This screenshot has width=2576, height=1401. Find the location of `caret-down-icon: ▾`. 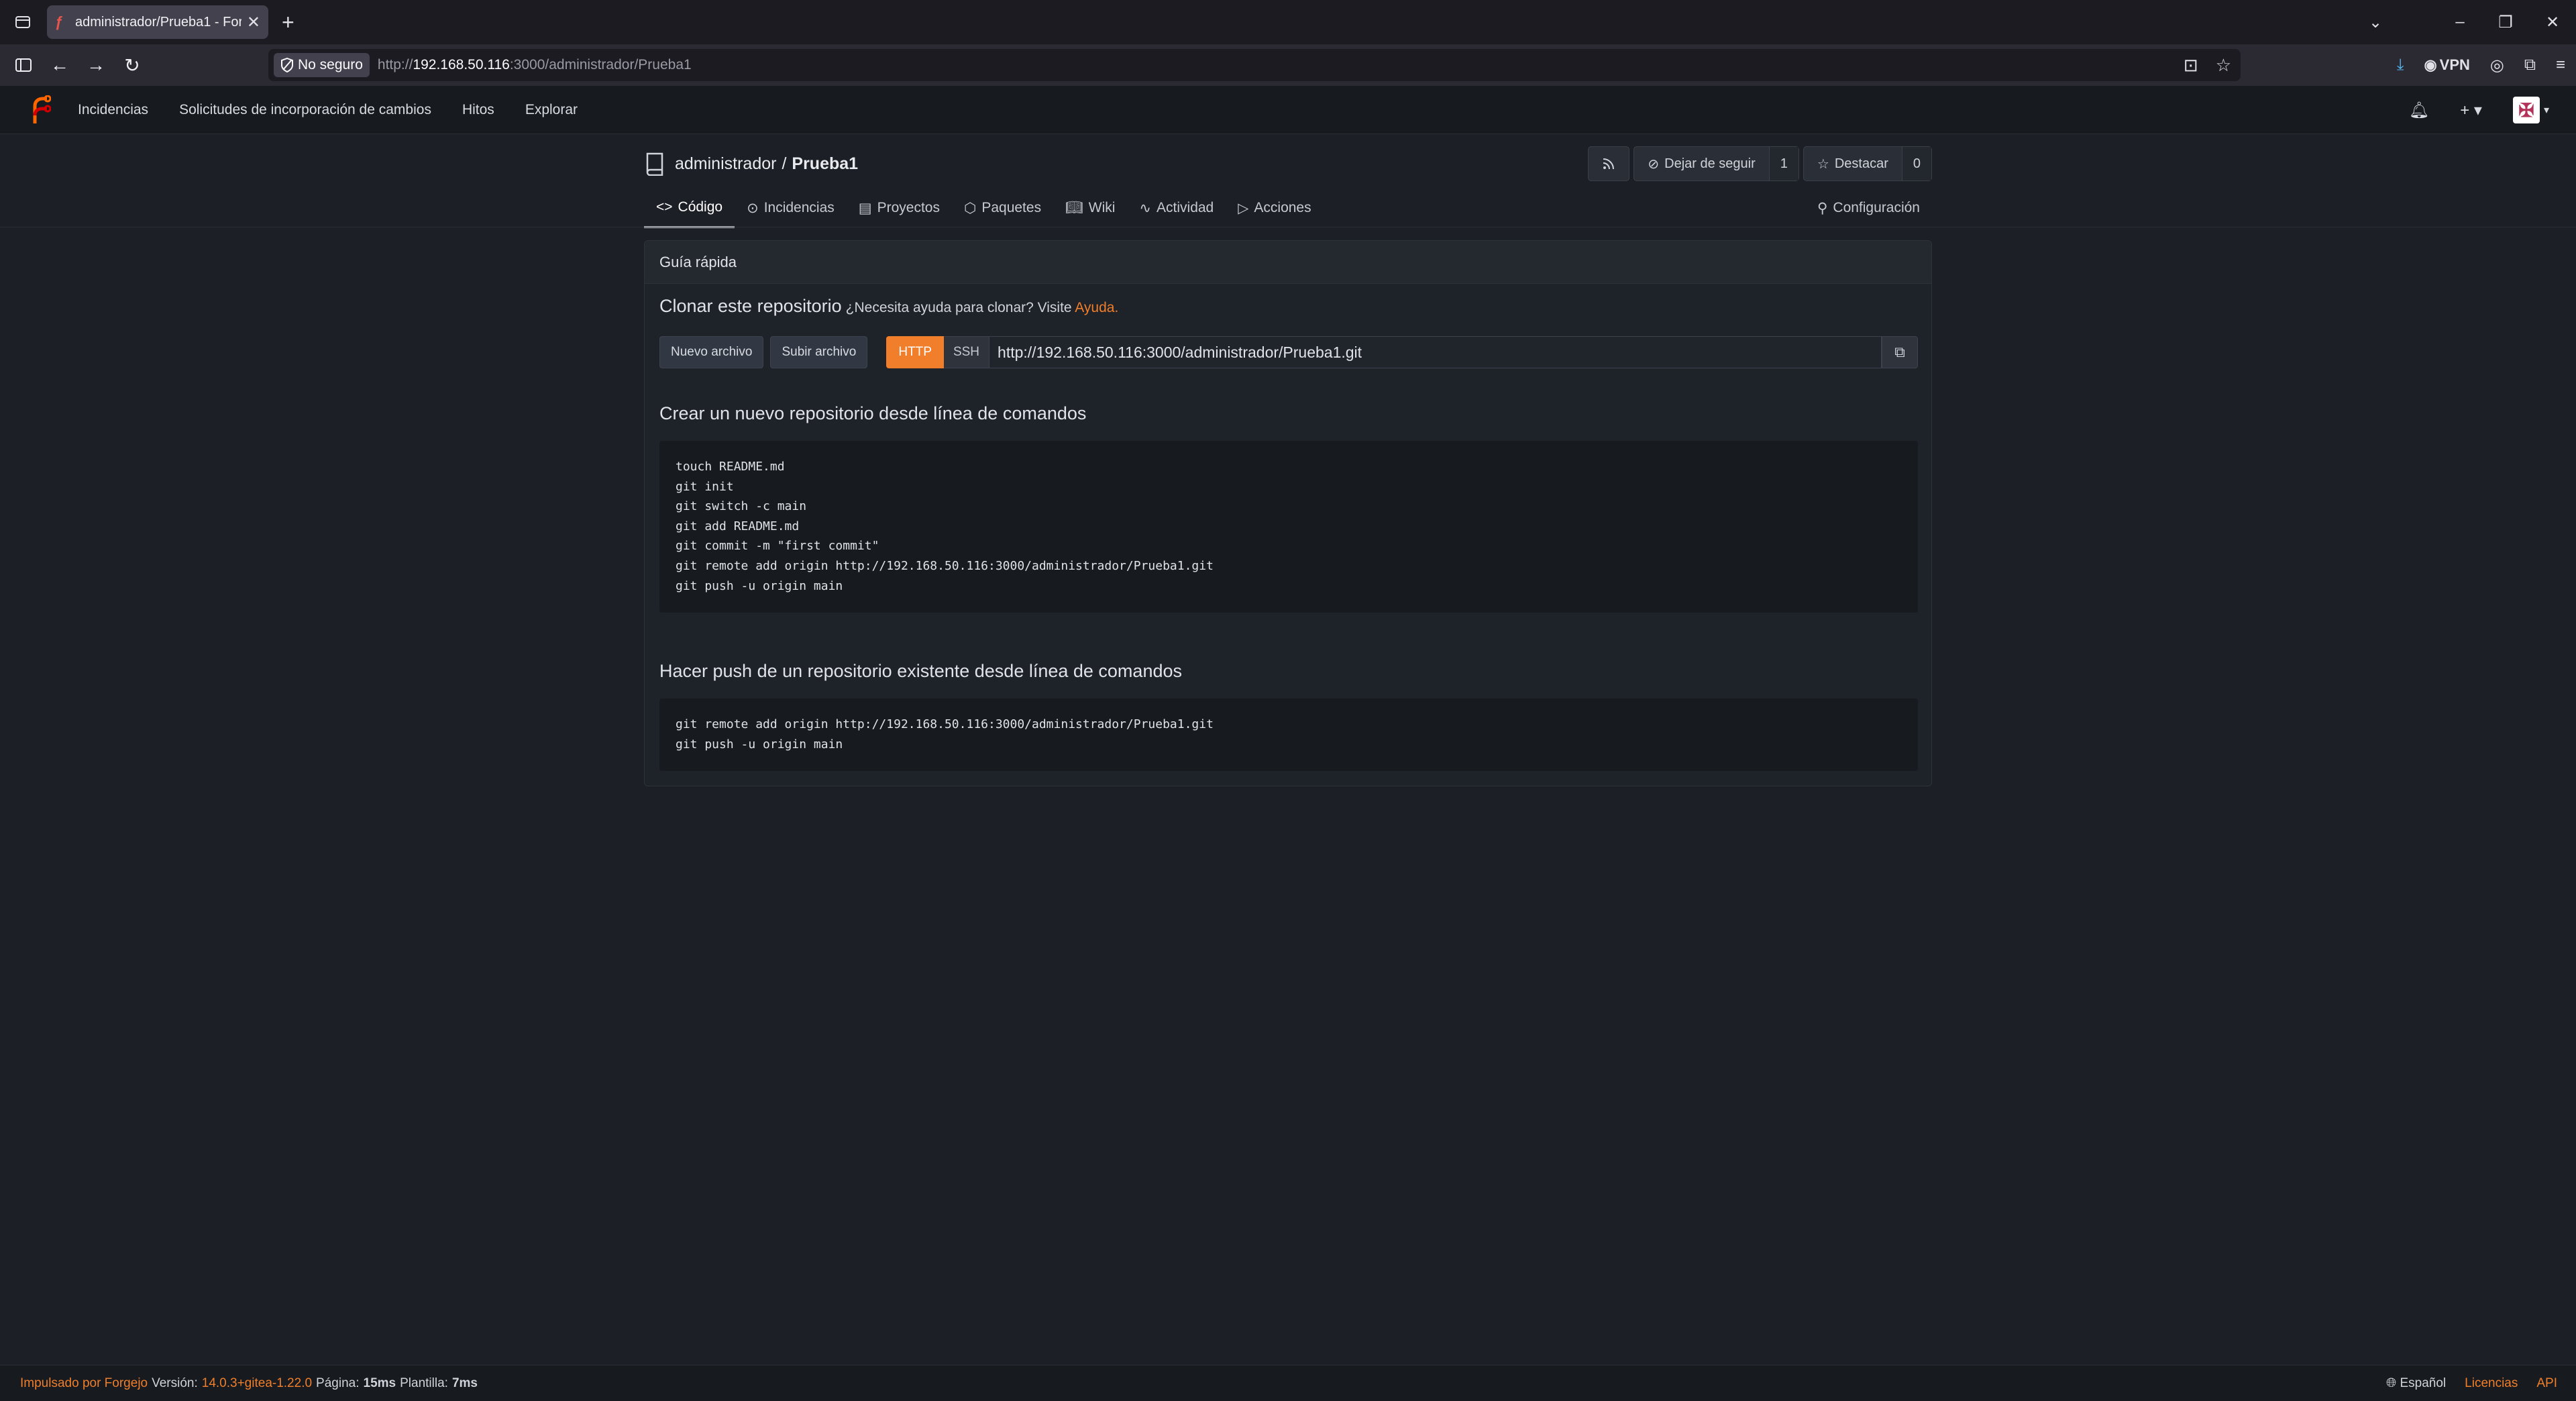

caret-down-icon: ▾ is located at coordinates (2546, 111).